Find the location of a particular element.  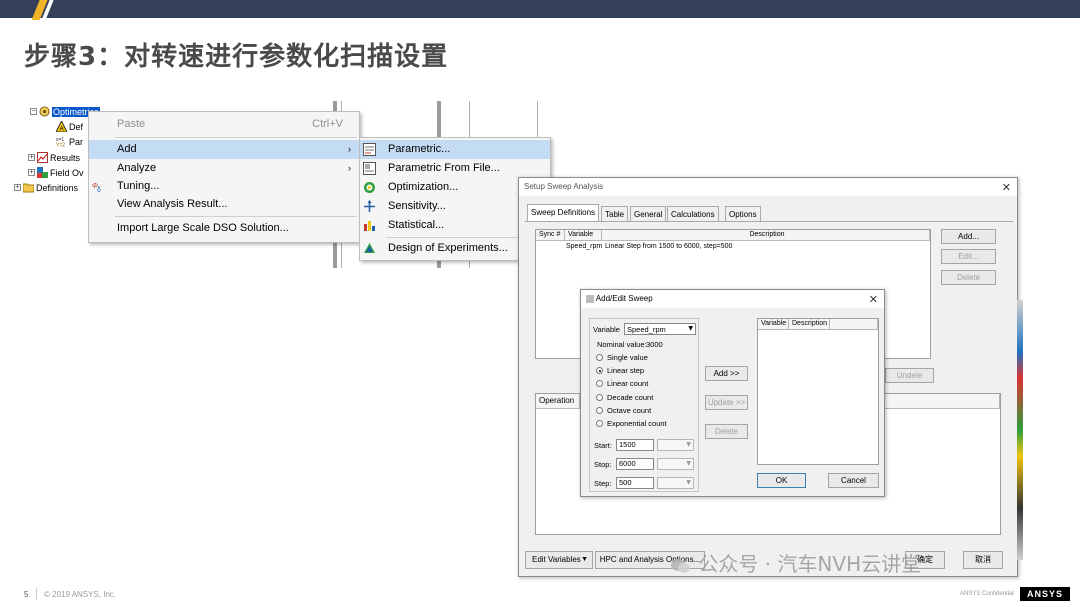

watermark-text: 公众号 · 汽车NVH云讲堂 is located at coordinates (795, 562).